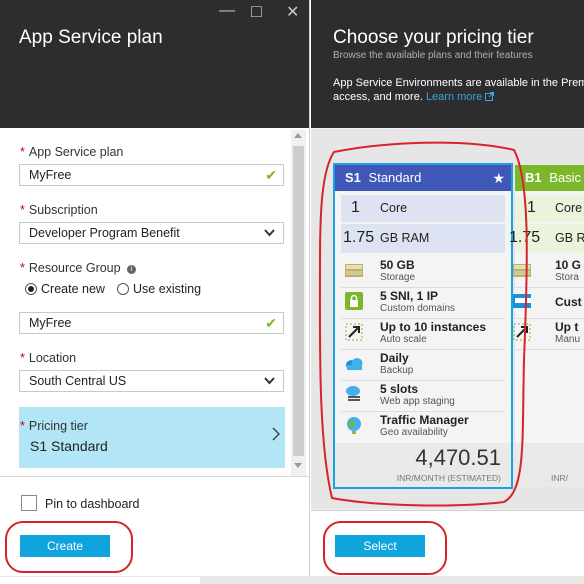 The width and height of the screenshot is (584, 584). I want to click on footer-divider, so click(154, 476).